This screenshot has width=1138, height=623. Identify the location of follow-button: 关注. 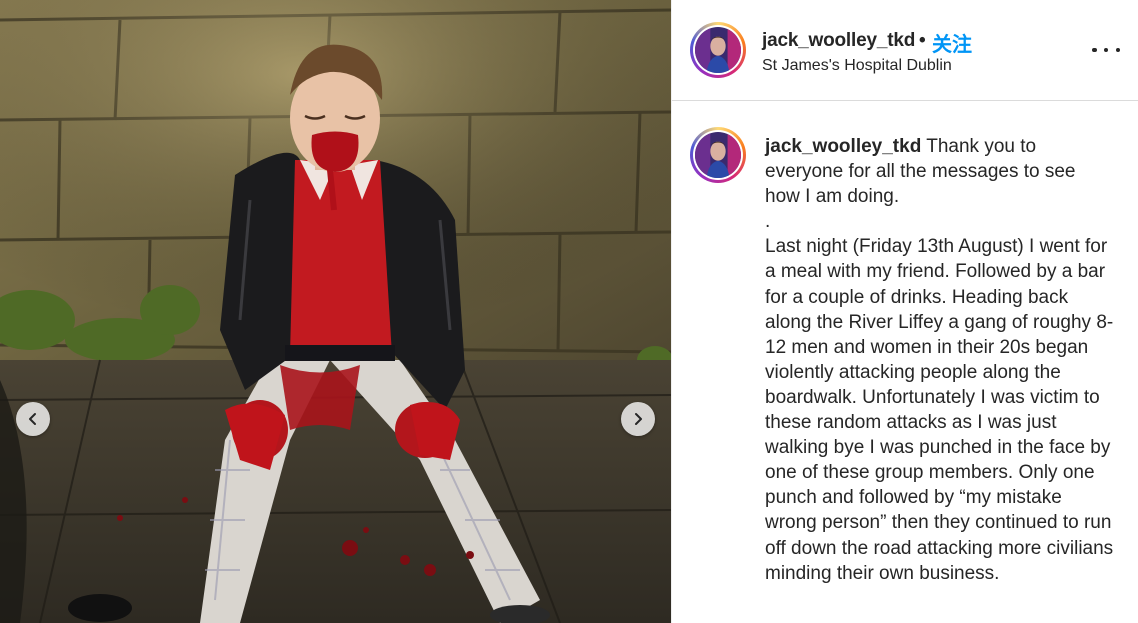
(952, 42).